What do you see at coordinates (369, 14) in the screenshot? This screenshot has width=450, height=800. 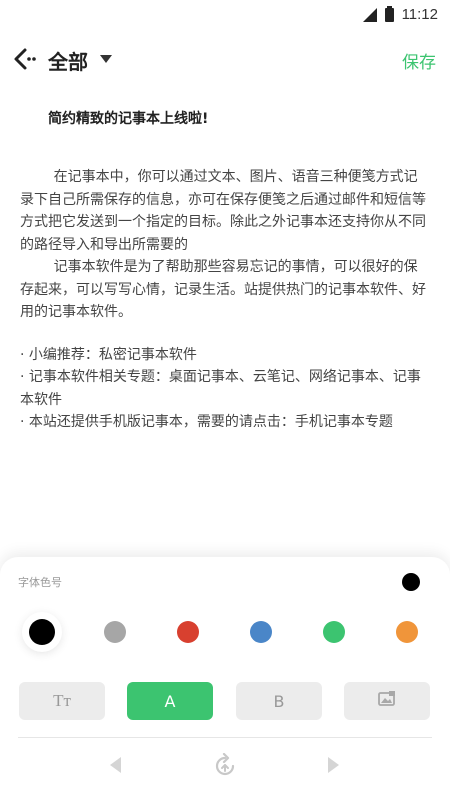 I see `signal-icon` at bounding box center [369, 14].